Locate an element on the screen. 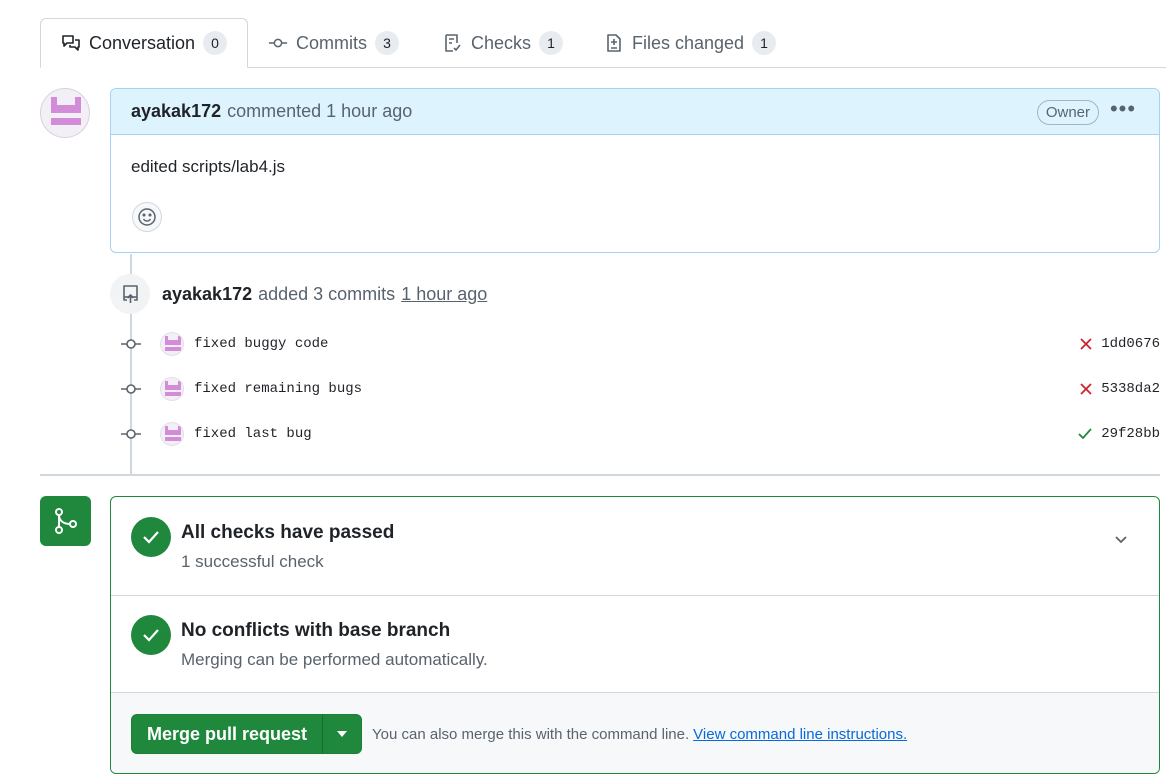 Image resolution: width=1166 pixels, height=782 pixels. file-diff-icon is located at coordinates (614, 43).